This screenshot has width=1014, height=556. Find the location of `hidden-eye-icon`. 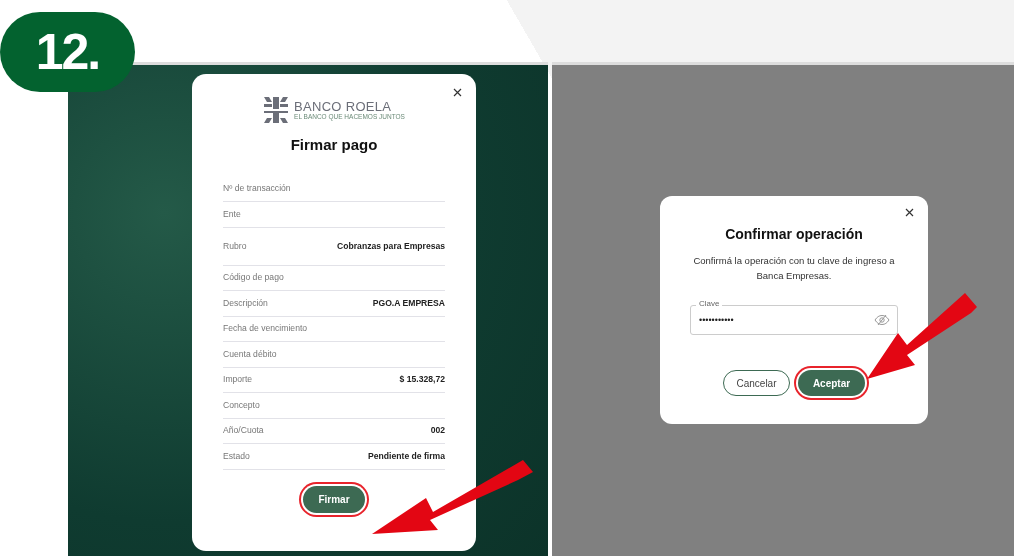

hidden-eye-icon is located at coordinates (882, 320).